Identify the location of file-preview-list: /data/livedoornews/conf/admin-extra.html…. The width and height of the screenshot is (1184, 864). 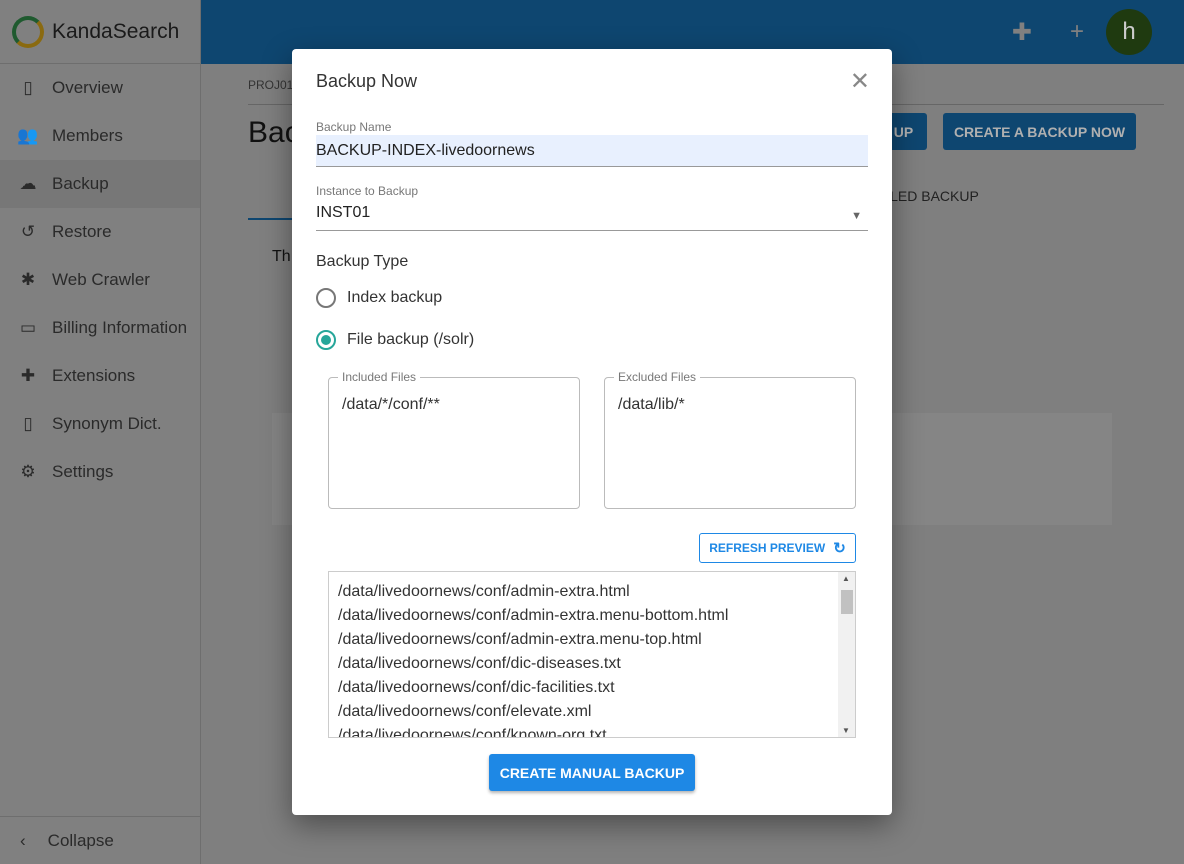
(592, 654).